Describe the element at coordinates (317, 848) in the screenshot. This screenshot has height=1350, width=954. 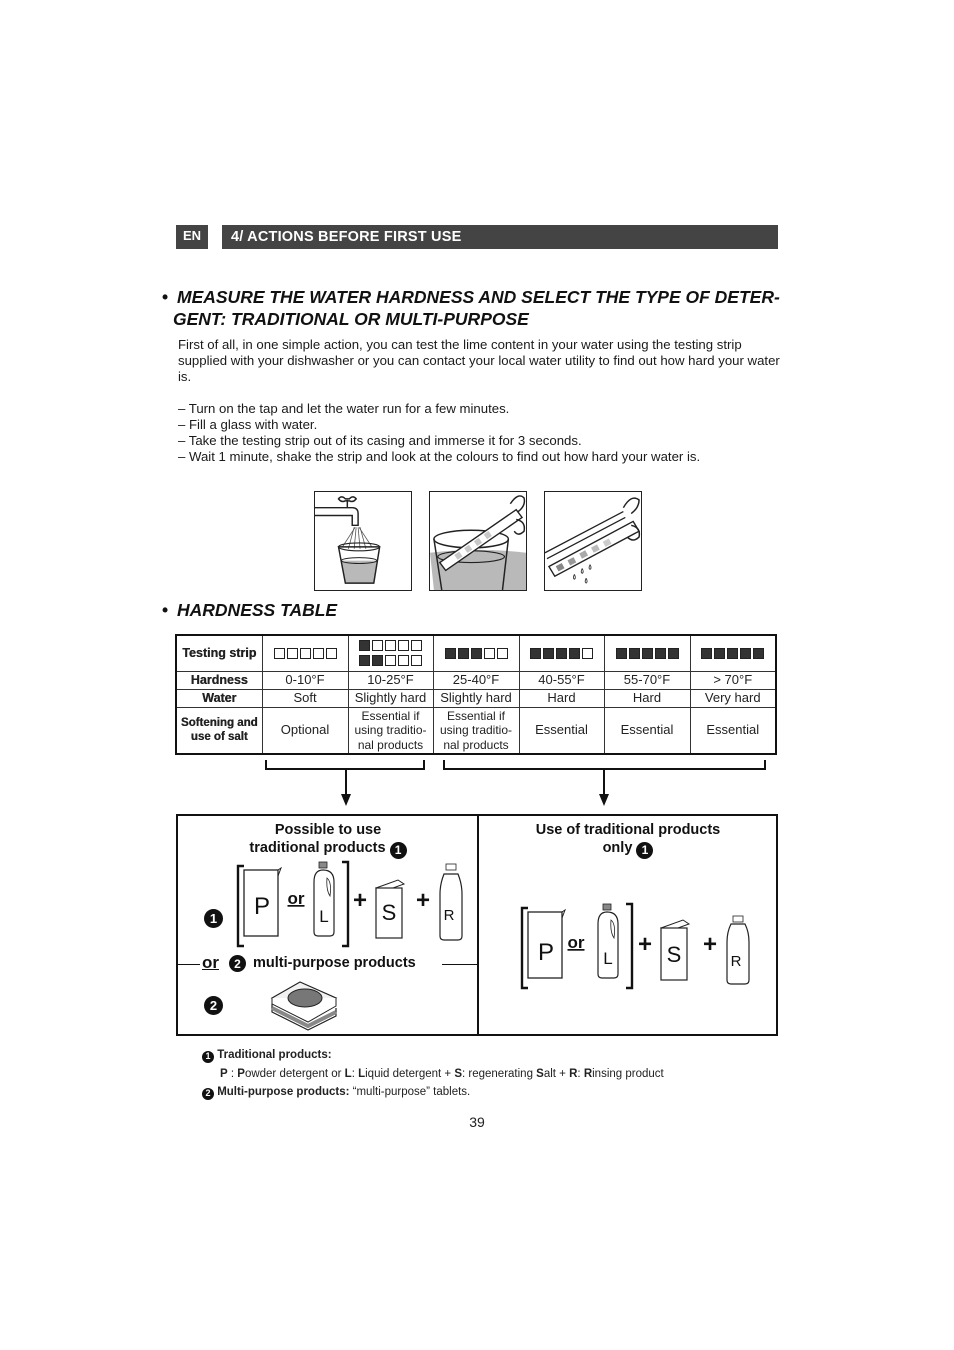
I see `title-line: traditional products` at that location.